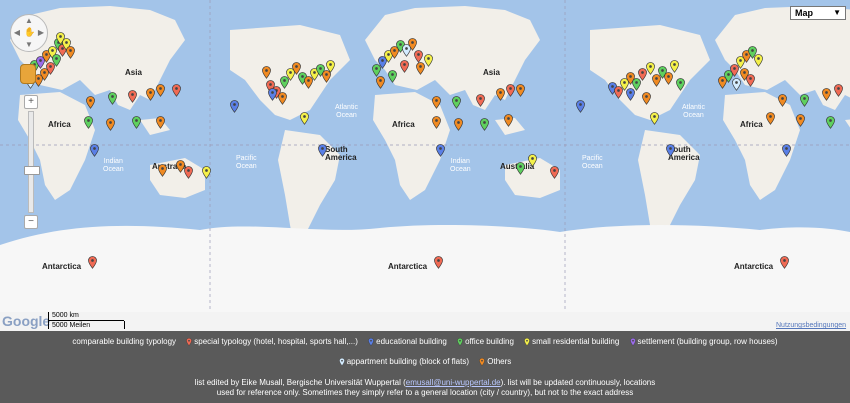 The image size is (850, 403). Describe the element at coordinates (29, 45) in the screenshot. I see `pan-down-icon: ▼` at that location.